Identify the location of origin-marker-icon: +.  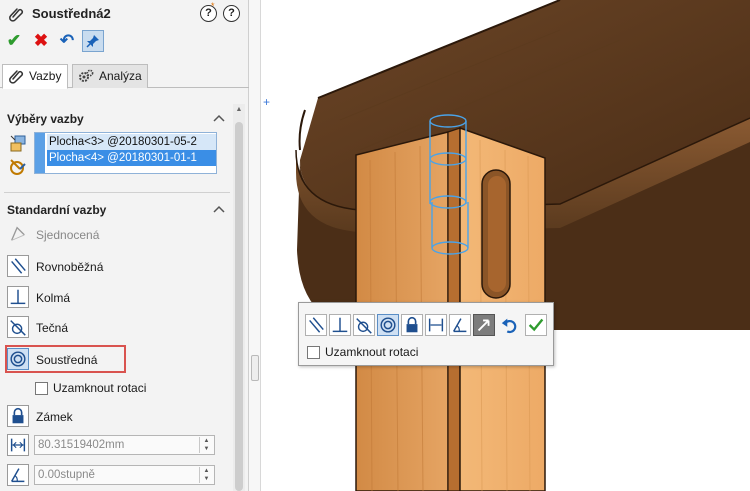
(267, 102).